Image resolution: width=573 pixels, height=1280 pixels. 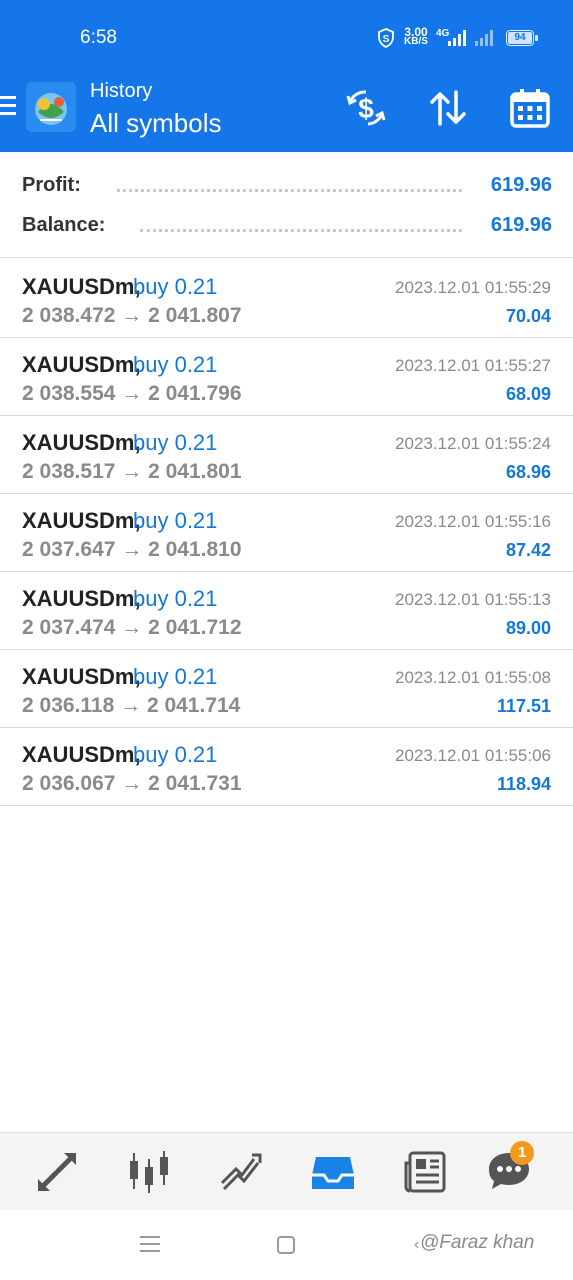 What do you see at coordinates (425, 1172) in the screenshot?
I see `news-icon` at bounding box center [425, 1172].